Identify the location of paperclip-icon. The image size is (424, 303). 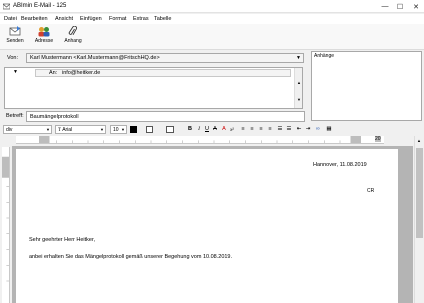
(72, 31).